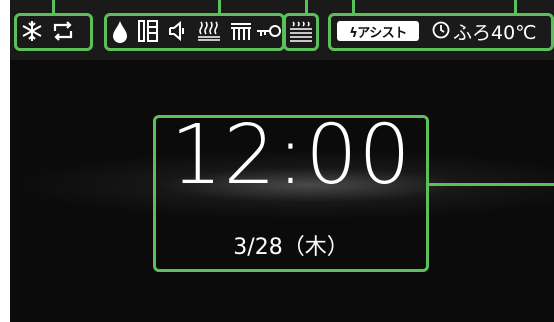  What do you see at coordinates (120, 32) in the screenshot?
I see `water-drop-icon` at bounding box center [120, 32].